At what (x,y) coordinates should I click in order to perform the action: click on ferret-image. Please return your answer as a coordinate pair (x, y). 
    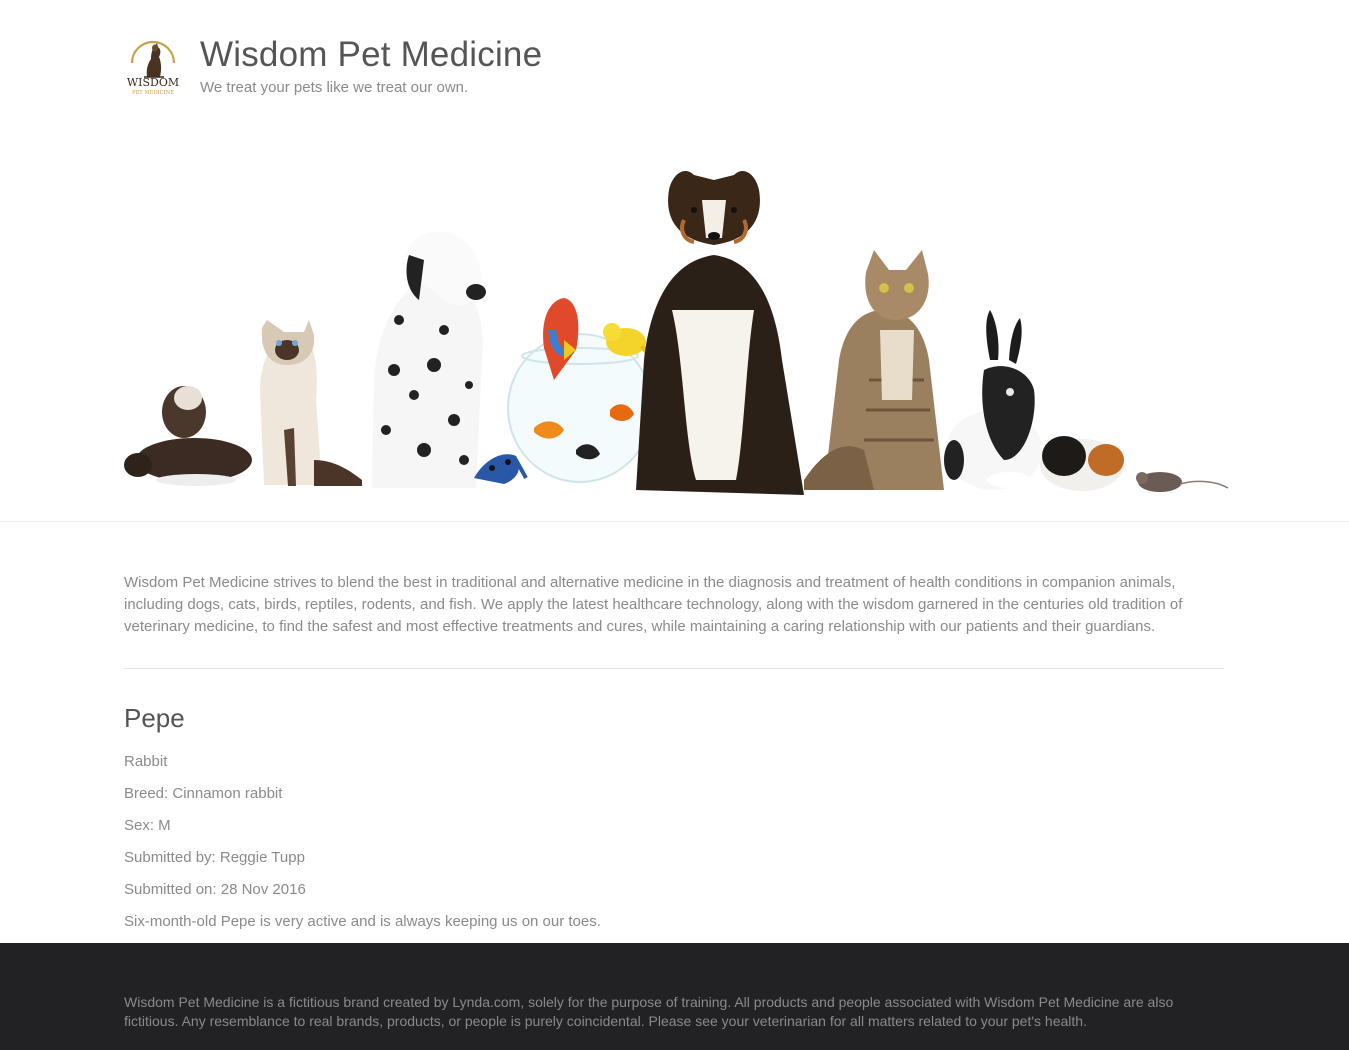
    Looking at the image, I should click on (188, 436).